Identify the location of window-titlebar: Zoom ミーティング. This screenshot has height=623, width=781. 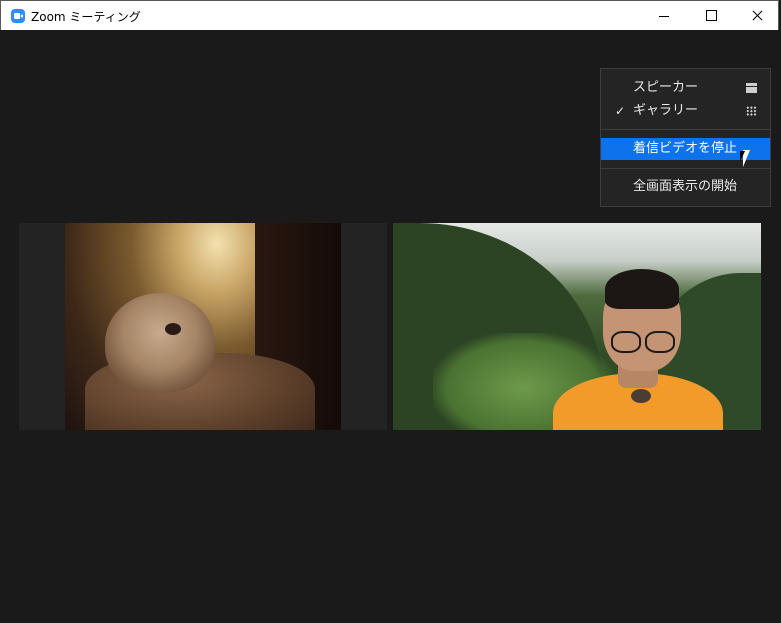
(389, 15).